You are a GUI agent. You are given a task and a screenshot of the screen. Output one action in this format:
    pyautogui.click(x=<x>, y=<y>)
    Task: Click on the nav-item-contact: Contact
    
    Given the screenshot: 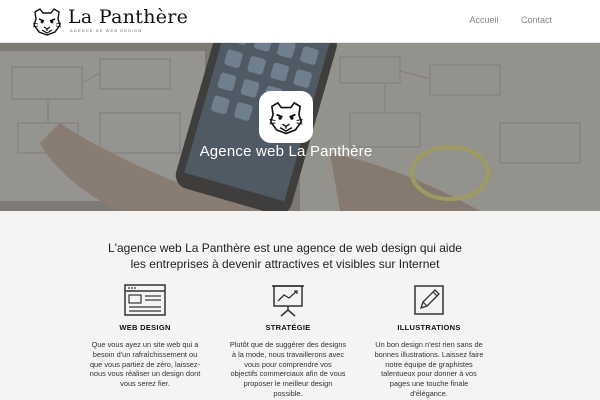 What is the action you would take?
    pyautogui.click(x=536, y=20)
    